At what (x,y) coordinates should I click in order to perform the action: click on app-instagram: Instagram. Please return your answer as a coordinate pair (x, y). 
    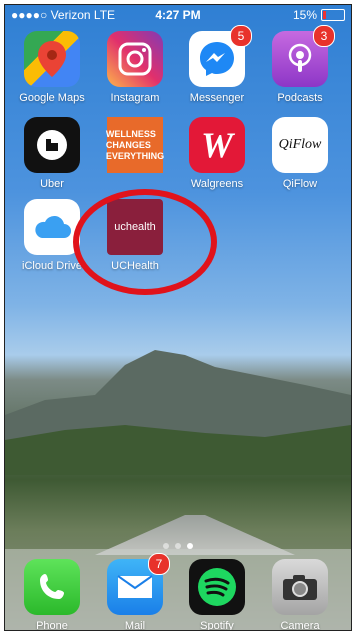
    Looking at the image, I should click on (135, 67).